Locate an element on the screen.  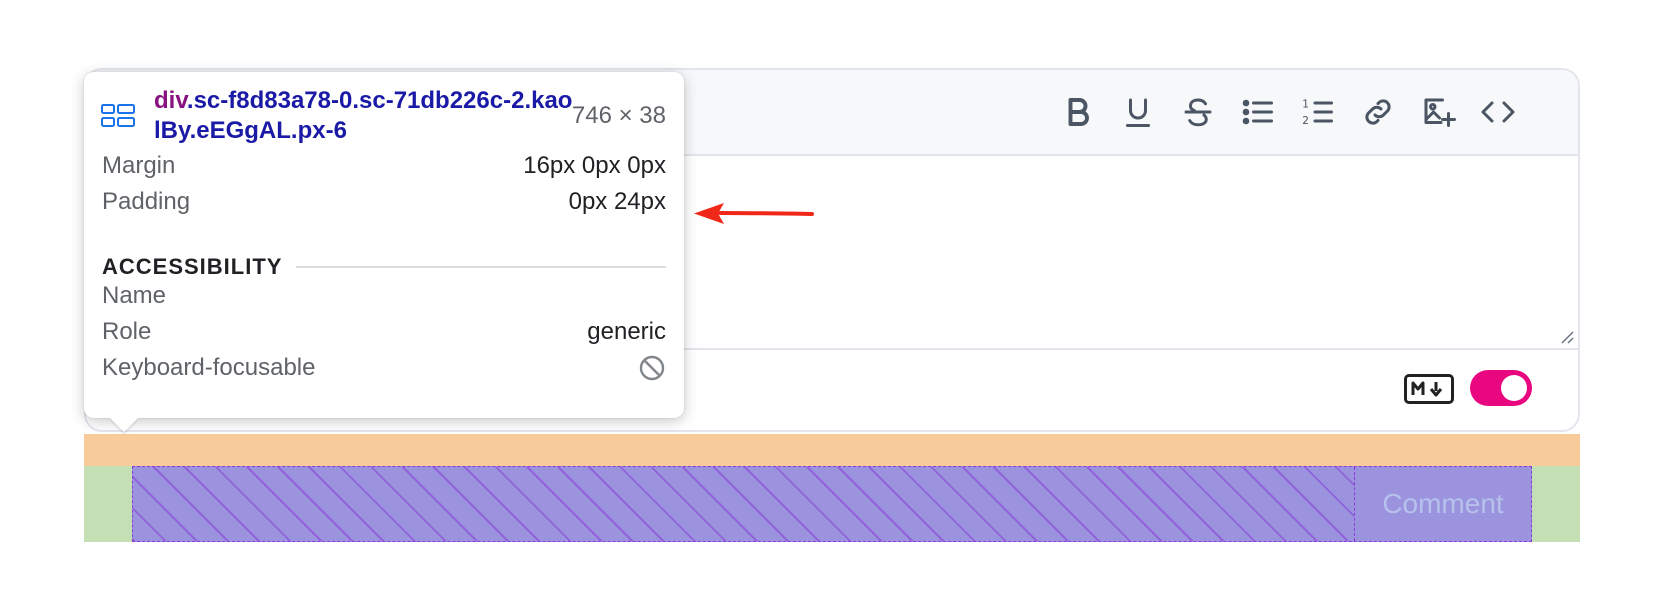
link-button is located at coordinates (1378, 112).